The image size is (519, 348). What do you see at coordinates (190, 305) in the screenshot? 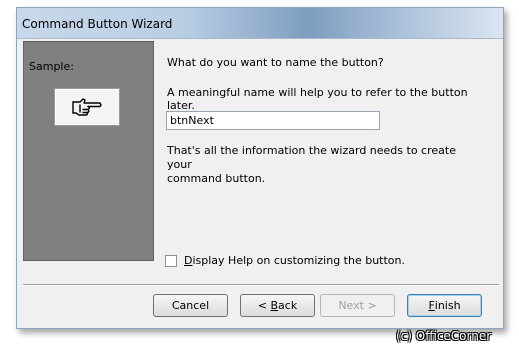
I see `cancel-button: Cancel` at bounding box center [190, 305].